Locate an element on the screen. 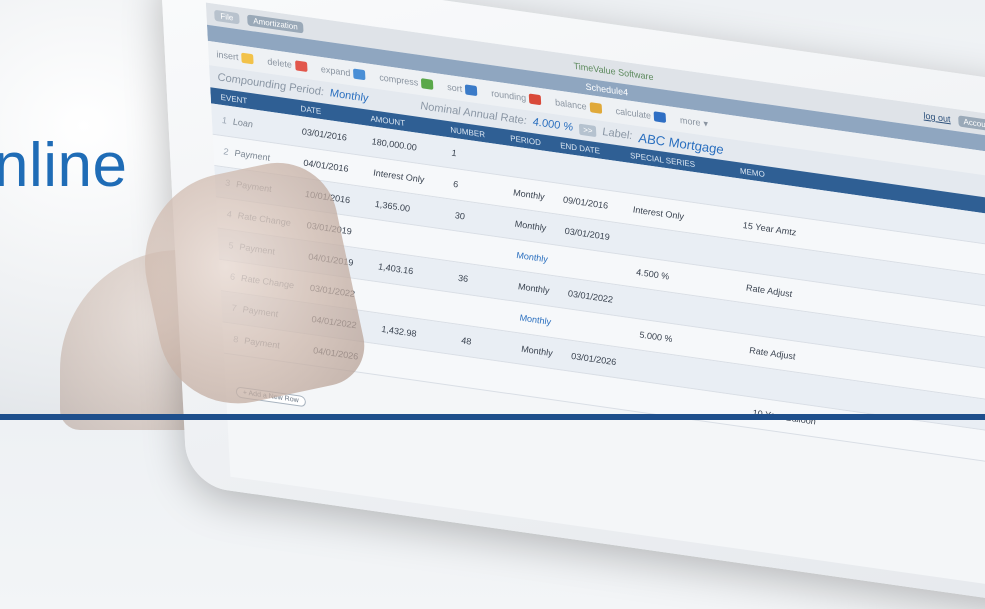  cell-amount: 180,000.00 is located at coordinates (411, 146).